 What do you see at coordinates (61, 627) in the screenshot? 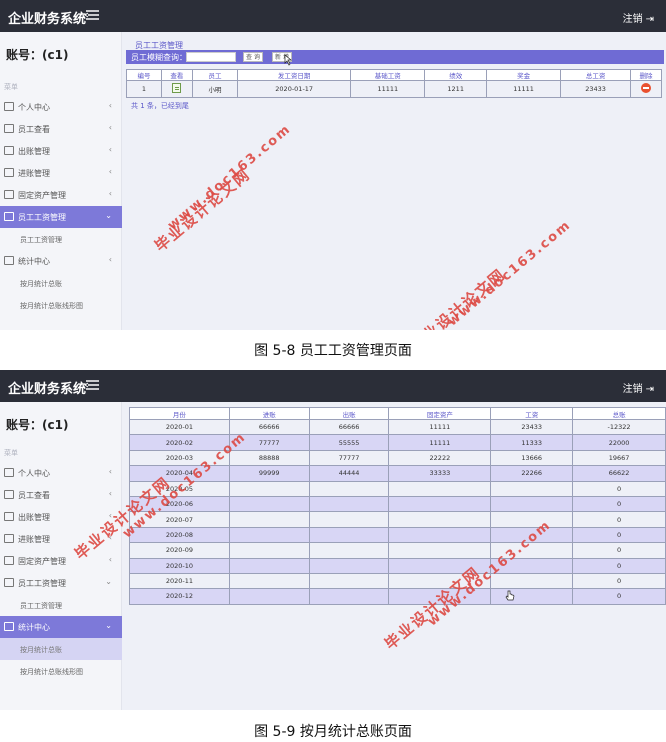
I see `sidebar-item-statistics: 统计中心 ⌄` at bounding box center [61, 627].